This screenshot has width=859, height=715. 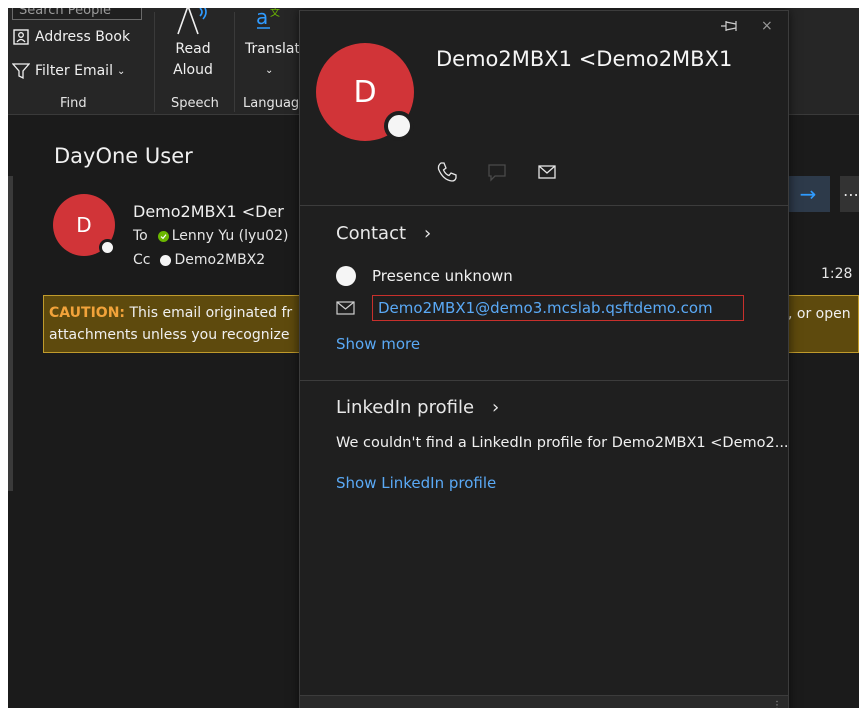 I want to click on show-more-link: Show more, so click(x=378, y=344).